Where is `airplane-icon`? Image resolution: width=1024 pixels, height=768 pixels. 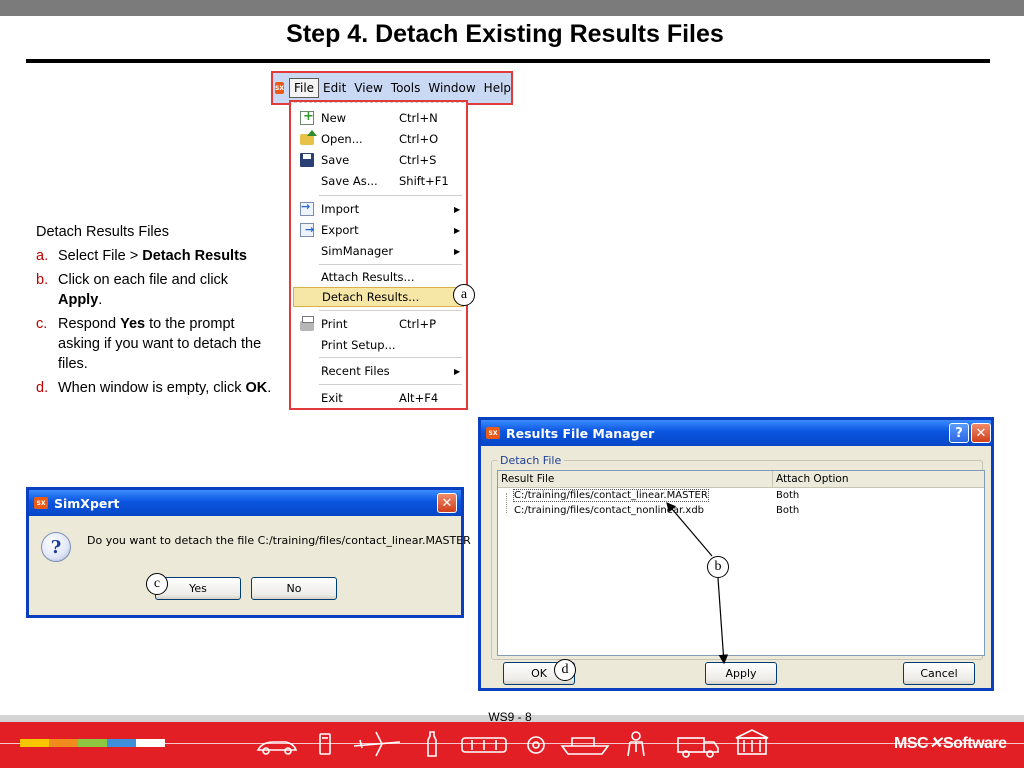
airplane-icon is located at coordinates (377, 744).